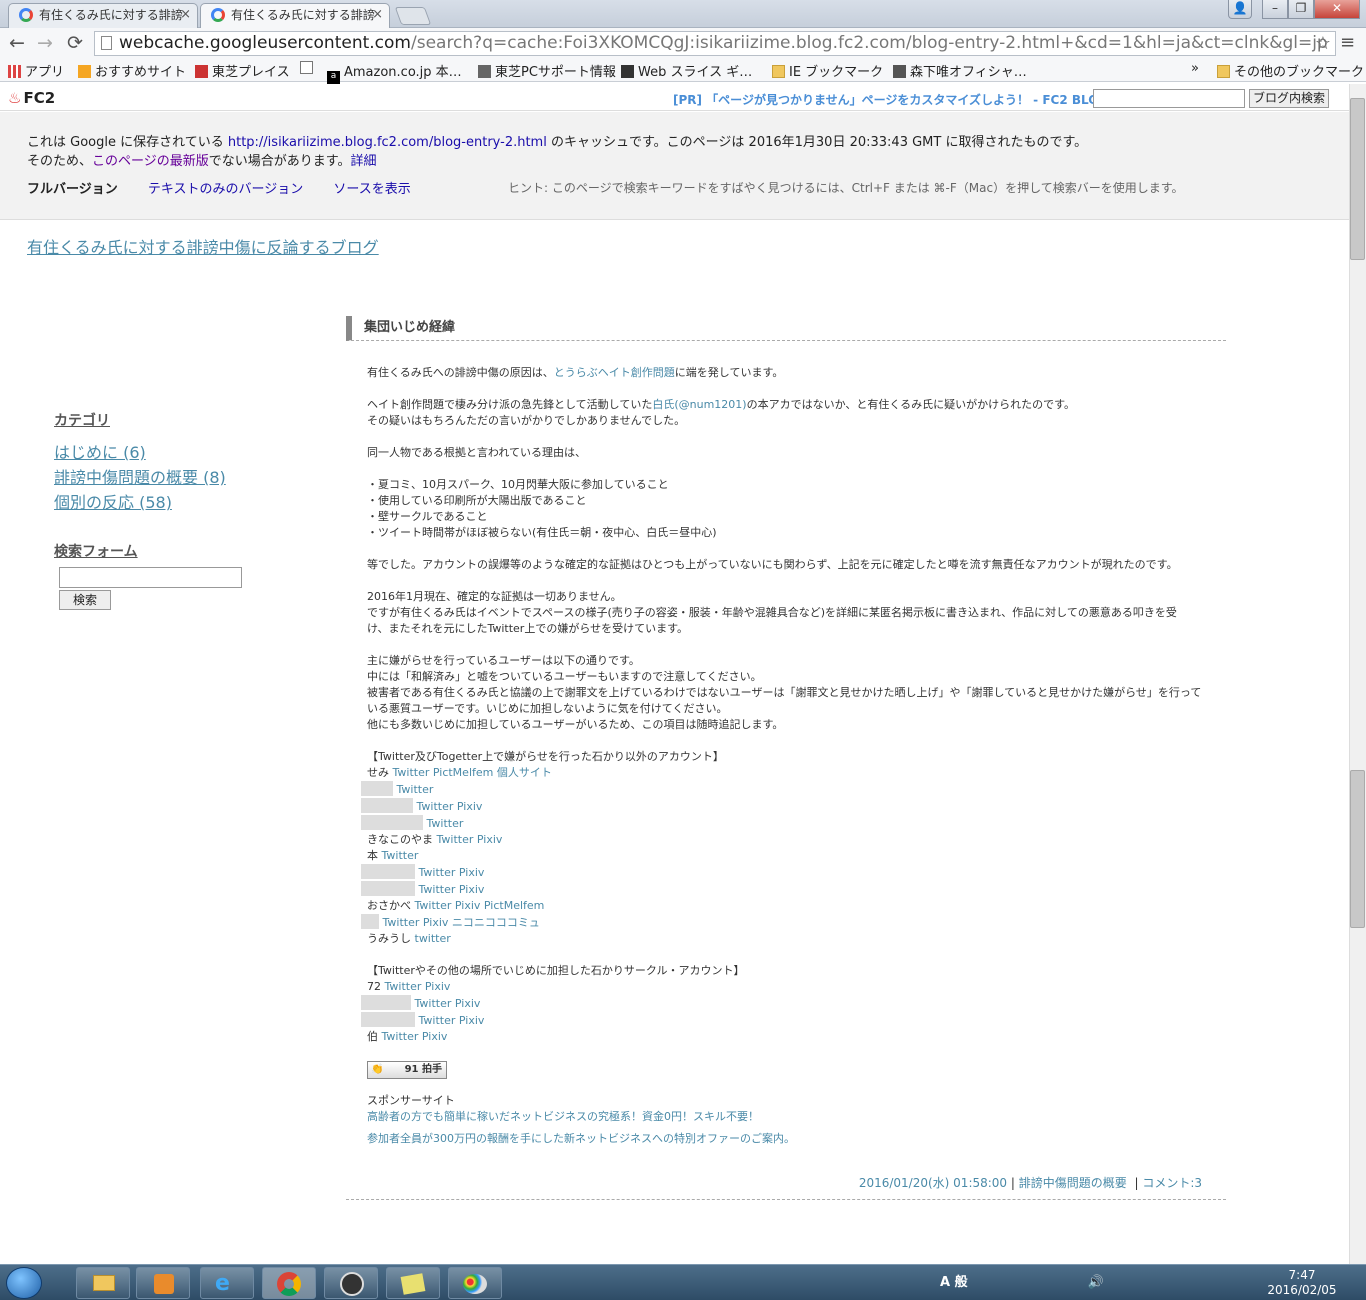  What do you see at coordinates (31, 98) in the screenshot?
I see `fc2-logo: ♨ FC2` at bounding box center [31, 98].